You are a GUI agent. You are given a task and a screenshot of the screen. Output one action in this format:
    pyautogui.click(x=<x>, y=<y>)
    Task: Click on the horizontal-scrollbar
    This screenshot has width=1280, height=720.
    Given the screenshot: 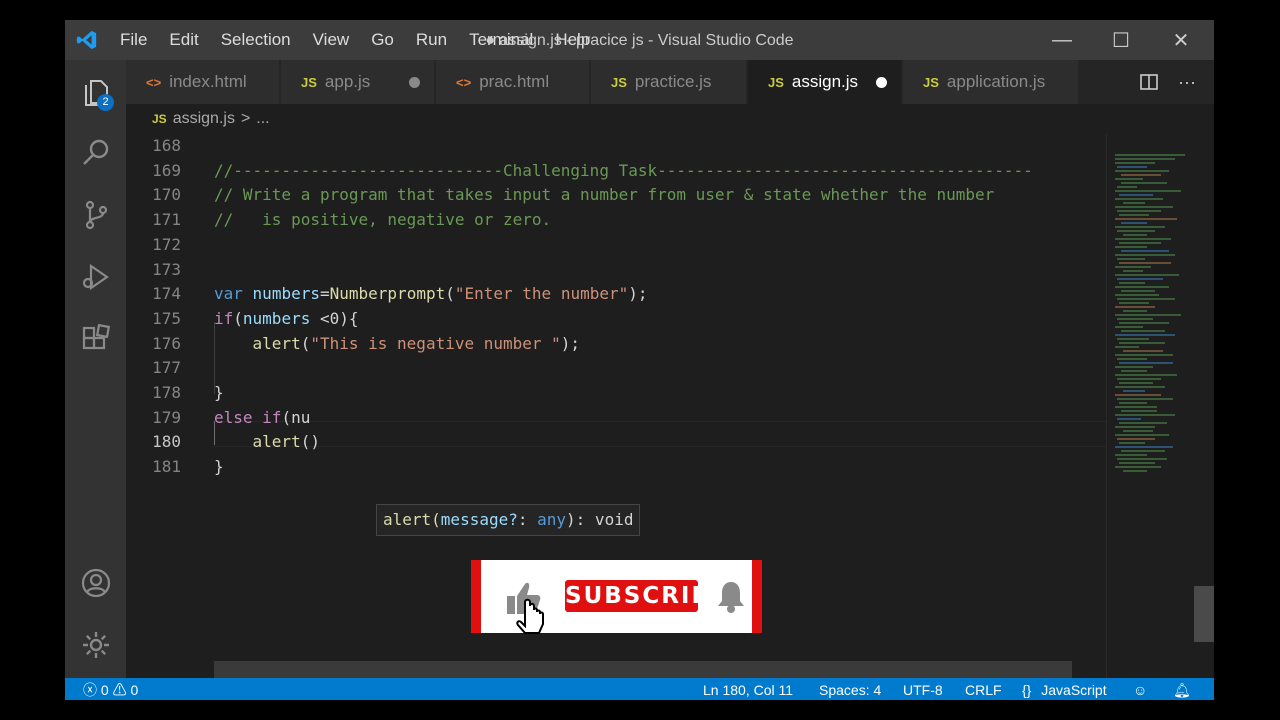 What is the action you would take?
    pyautogui.click(x=643, y=669)
    